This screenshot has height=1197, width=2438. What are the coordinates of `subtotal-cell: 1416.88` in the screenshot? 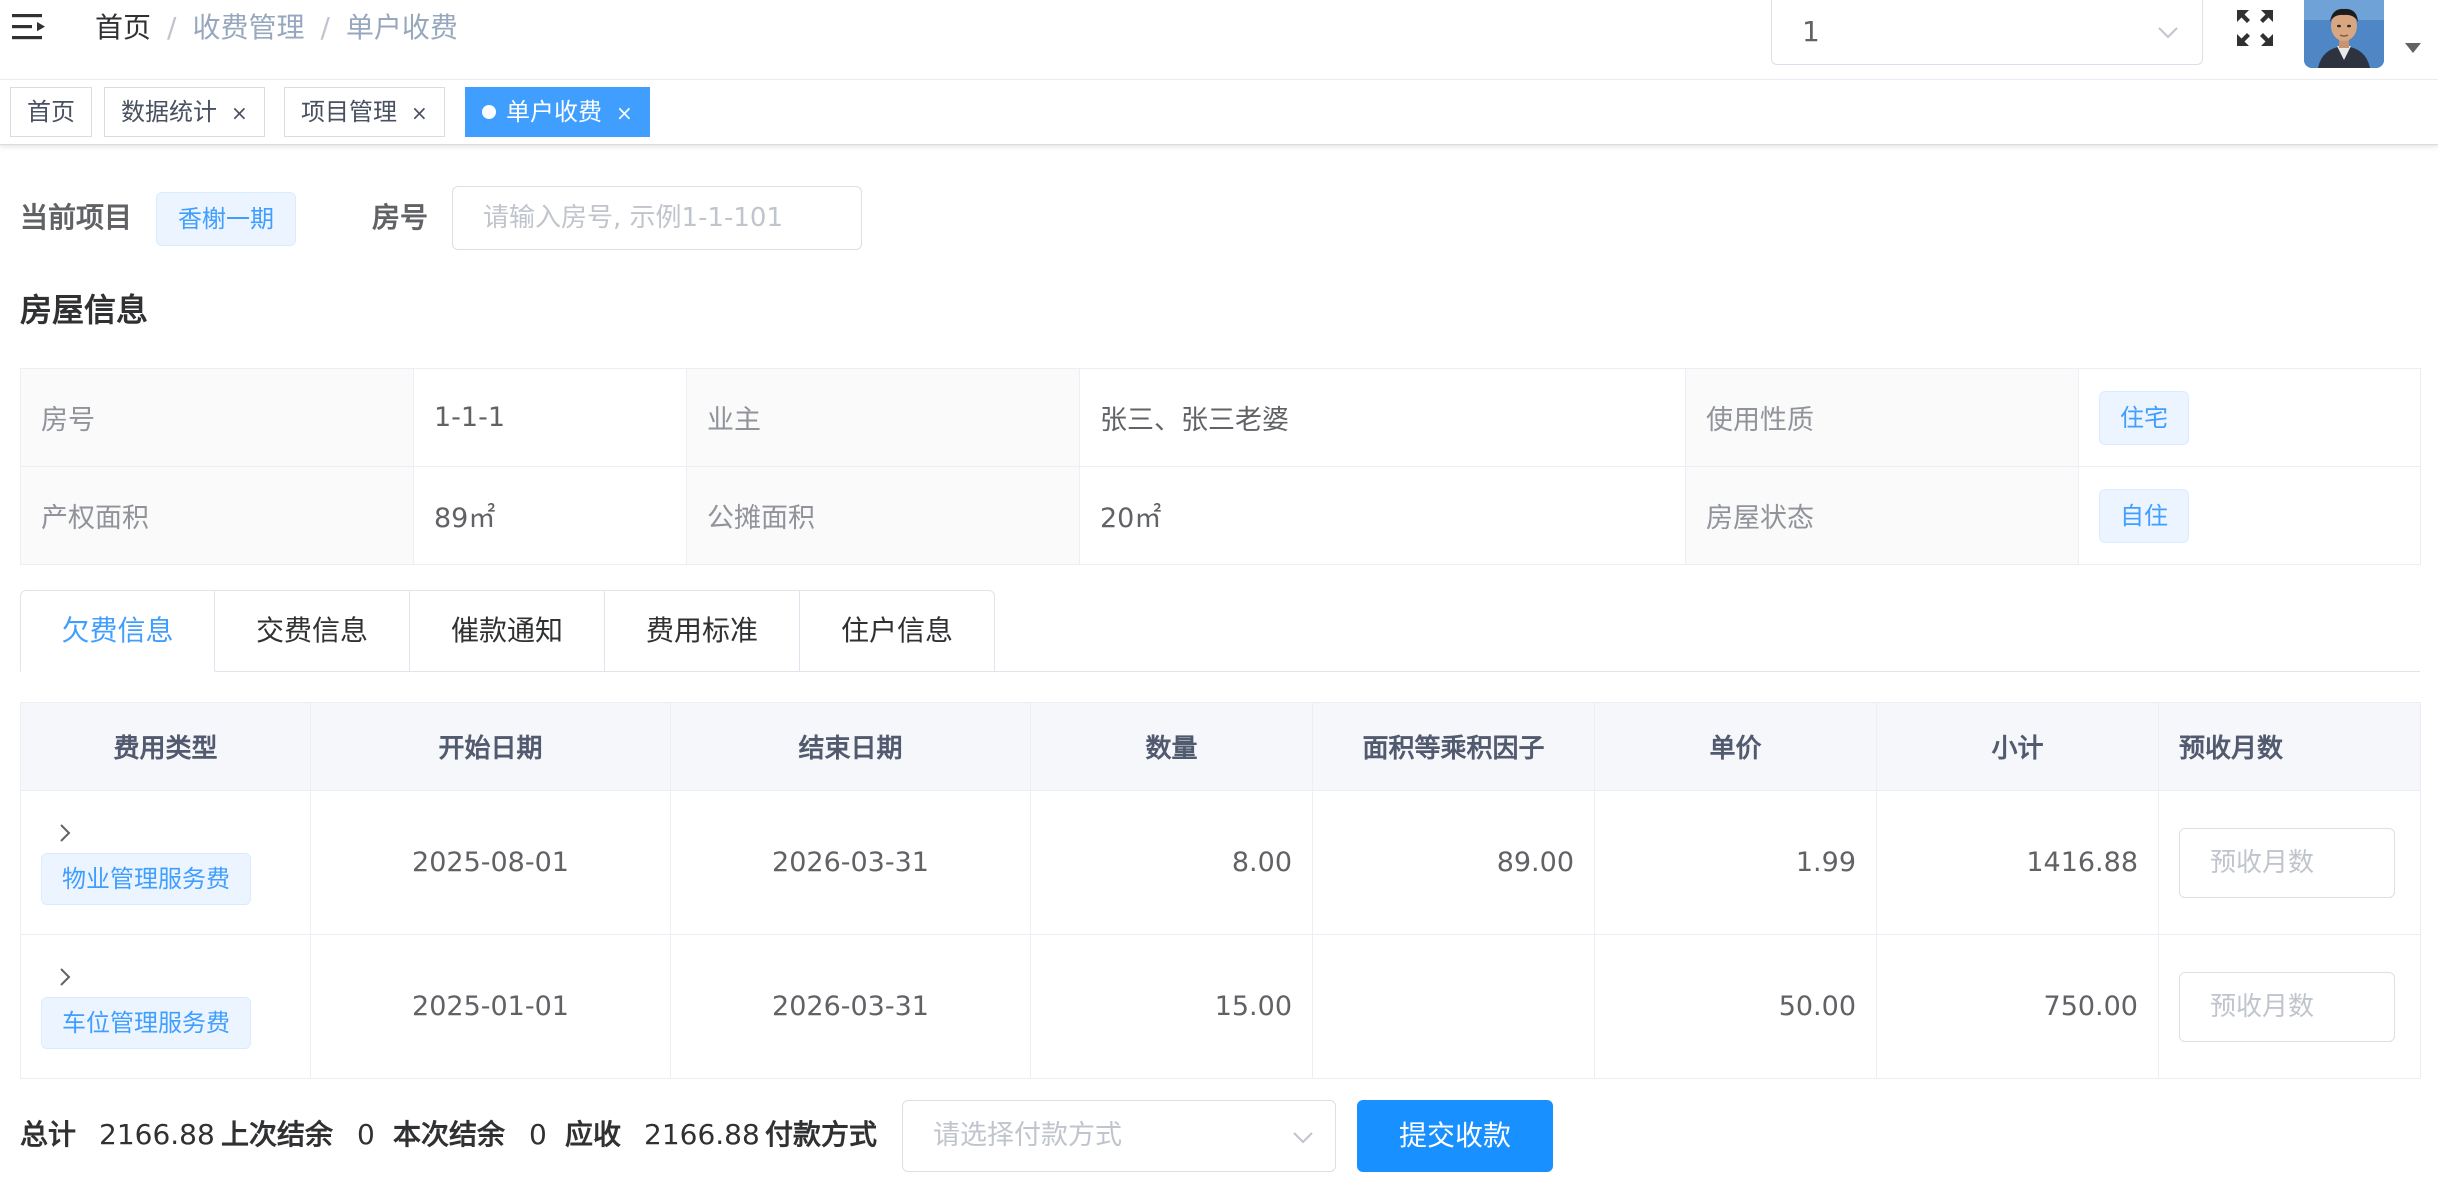 It's located at (2017, 862).